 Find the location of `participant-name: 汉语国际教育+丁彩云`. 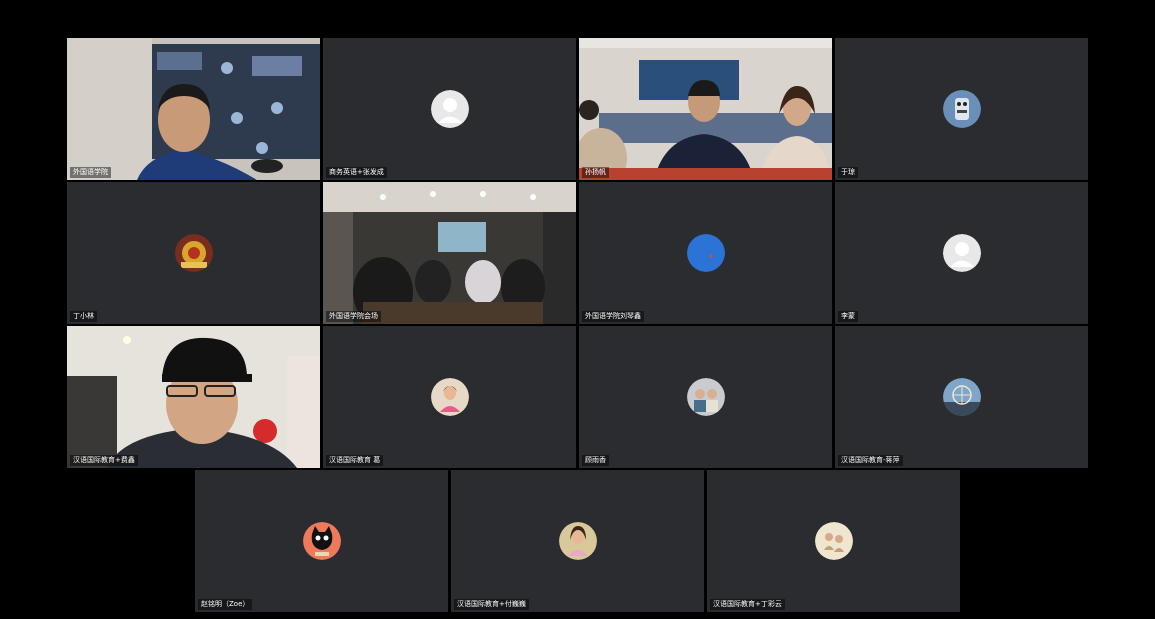

participant-name: 汉语国际教育+丁彩云 is located at coordinates (747, 604).